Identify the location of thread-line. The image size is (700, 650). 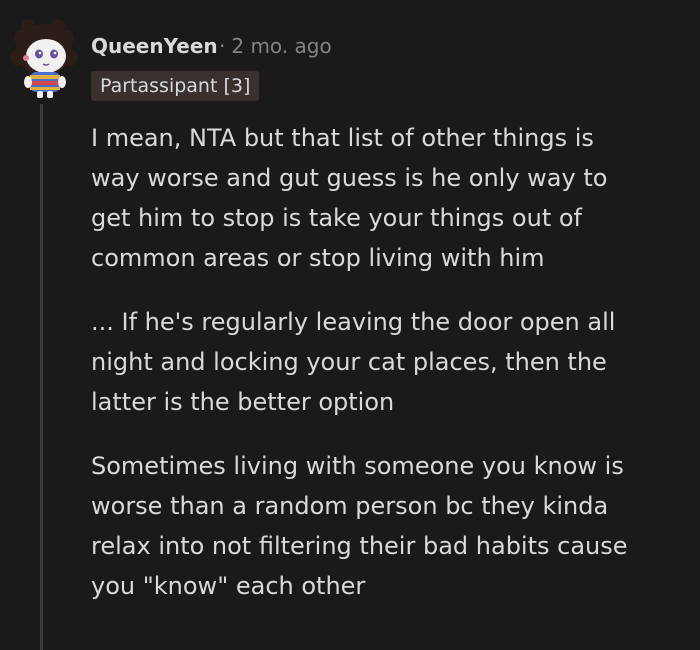
(41, 377).